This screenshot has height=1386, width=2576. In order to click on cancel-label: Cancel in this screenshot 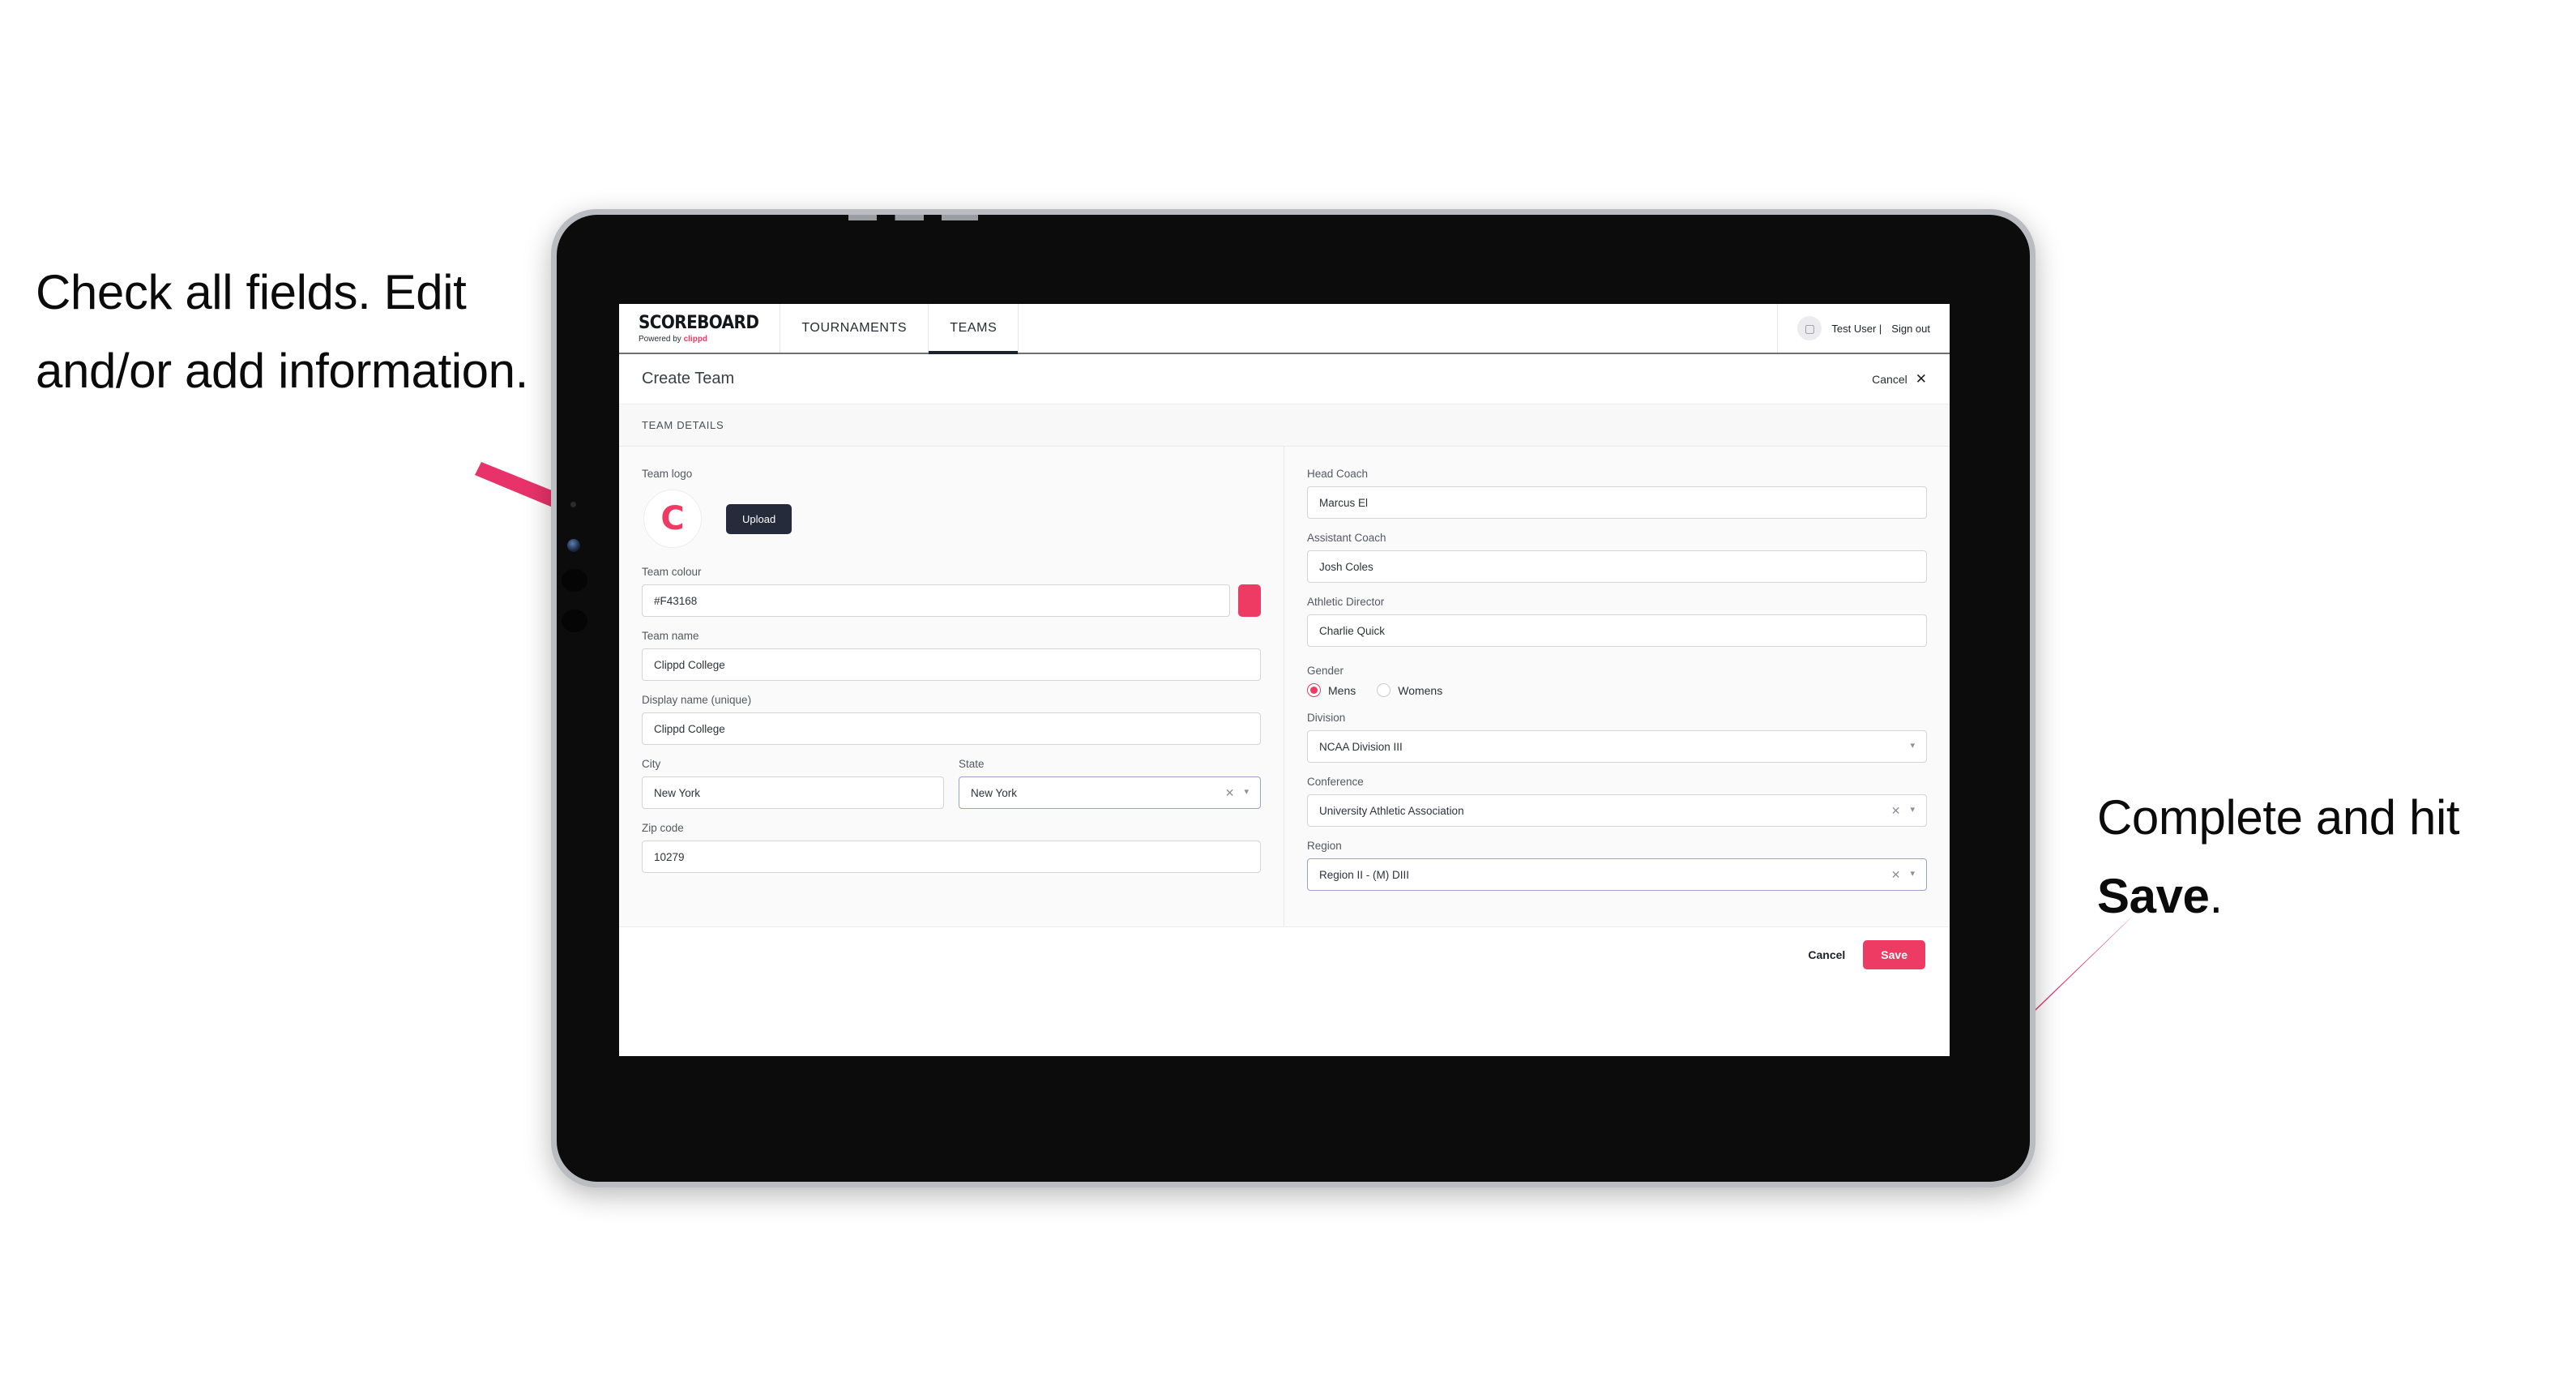, I will do `click(1889, 379)`.